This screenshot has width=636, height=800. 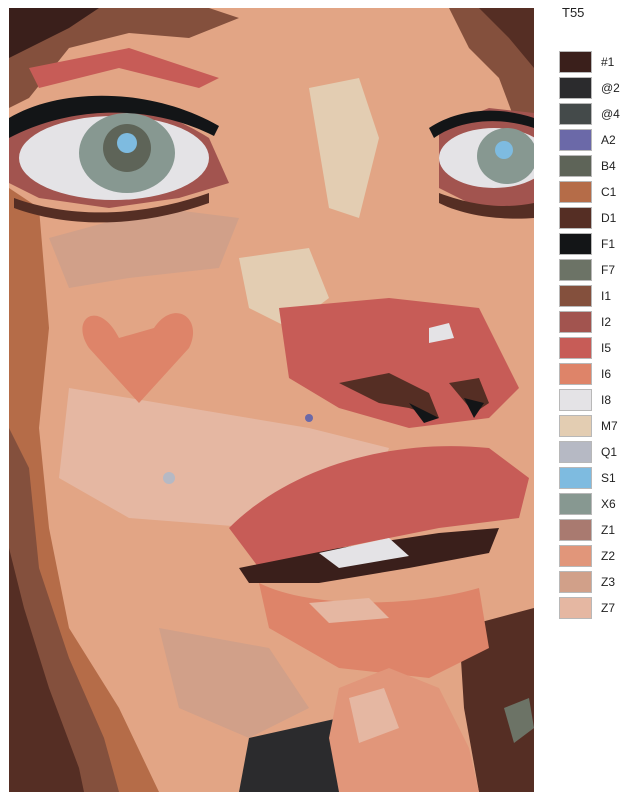 What do you see at coordinates (609, 192) in the screenshot?
I see `color-code-label: C1` at bounding box center [609, 192].